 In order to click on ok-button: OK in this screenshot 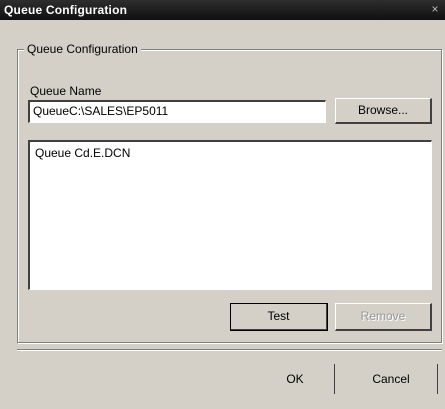, I will do `click(295, 379)`.